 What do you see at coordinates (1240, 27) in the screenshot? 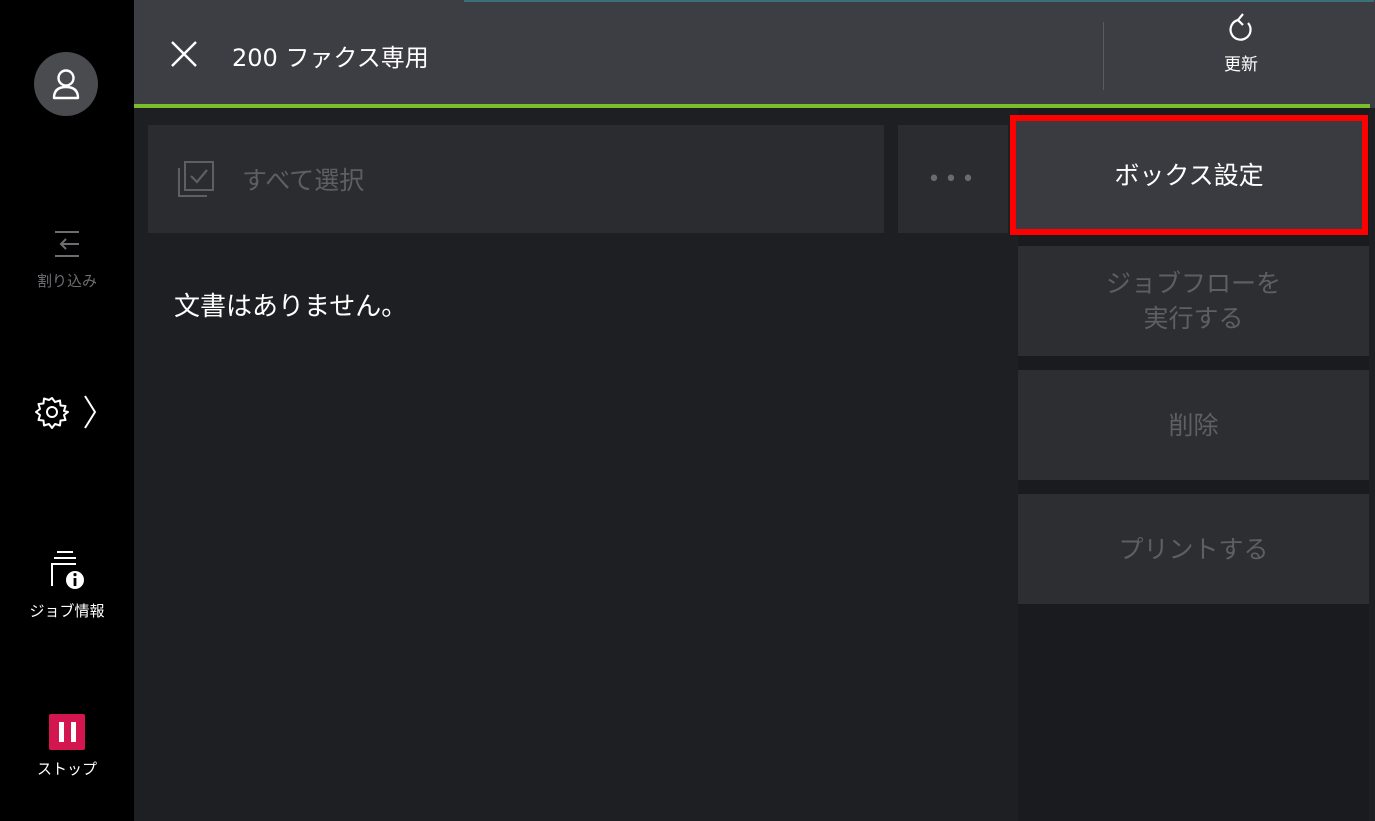
I see `refresh-icon` at bounding box center [1240, 27].